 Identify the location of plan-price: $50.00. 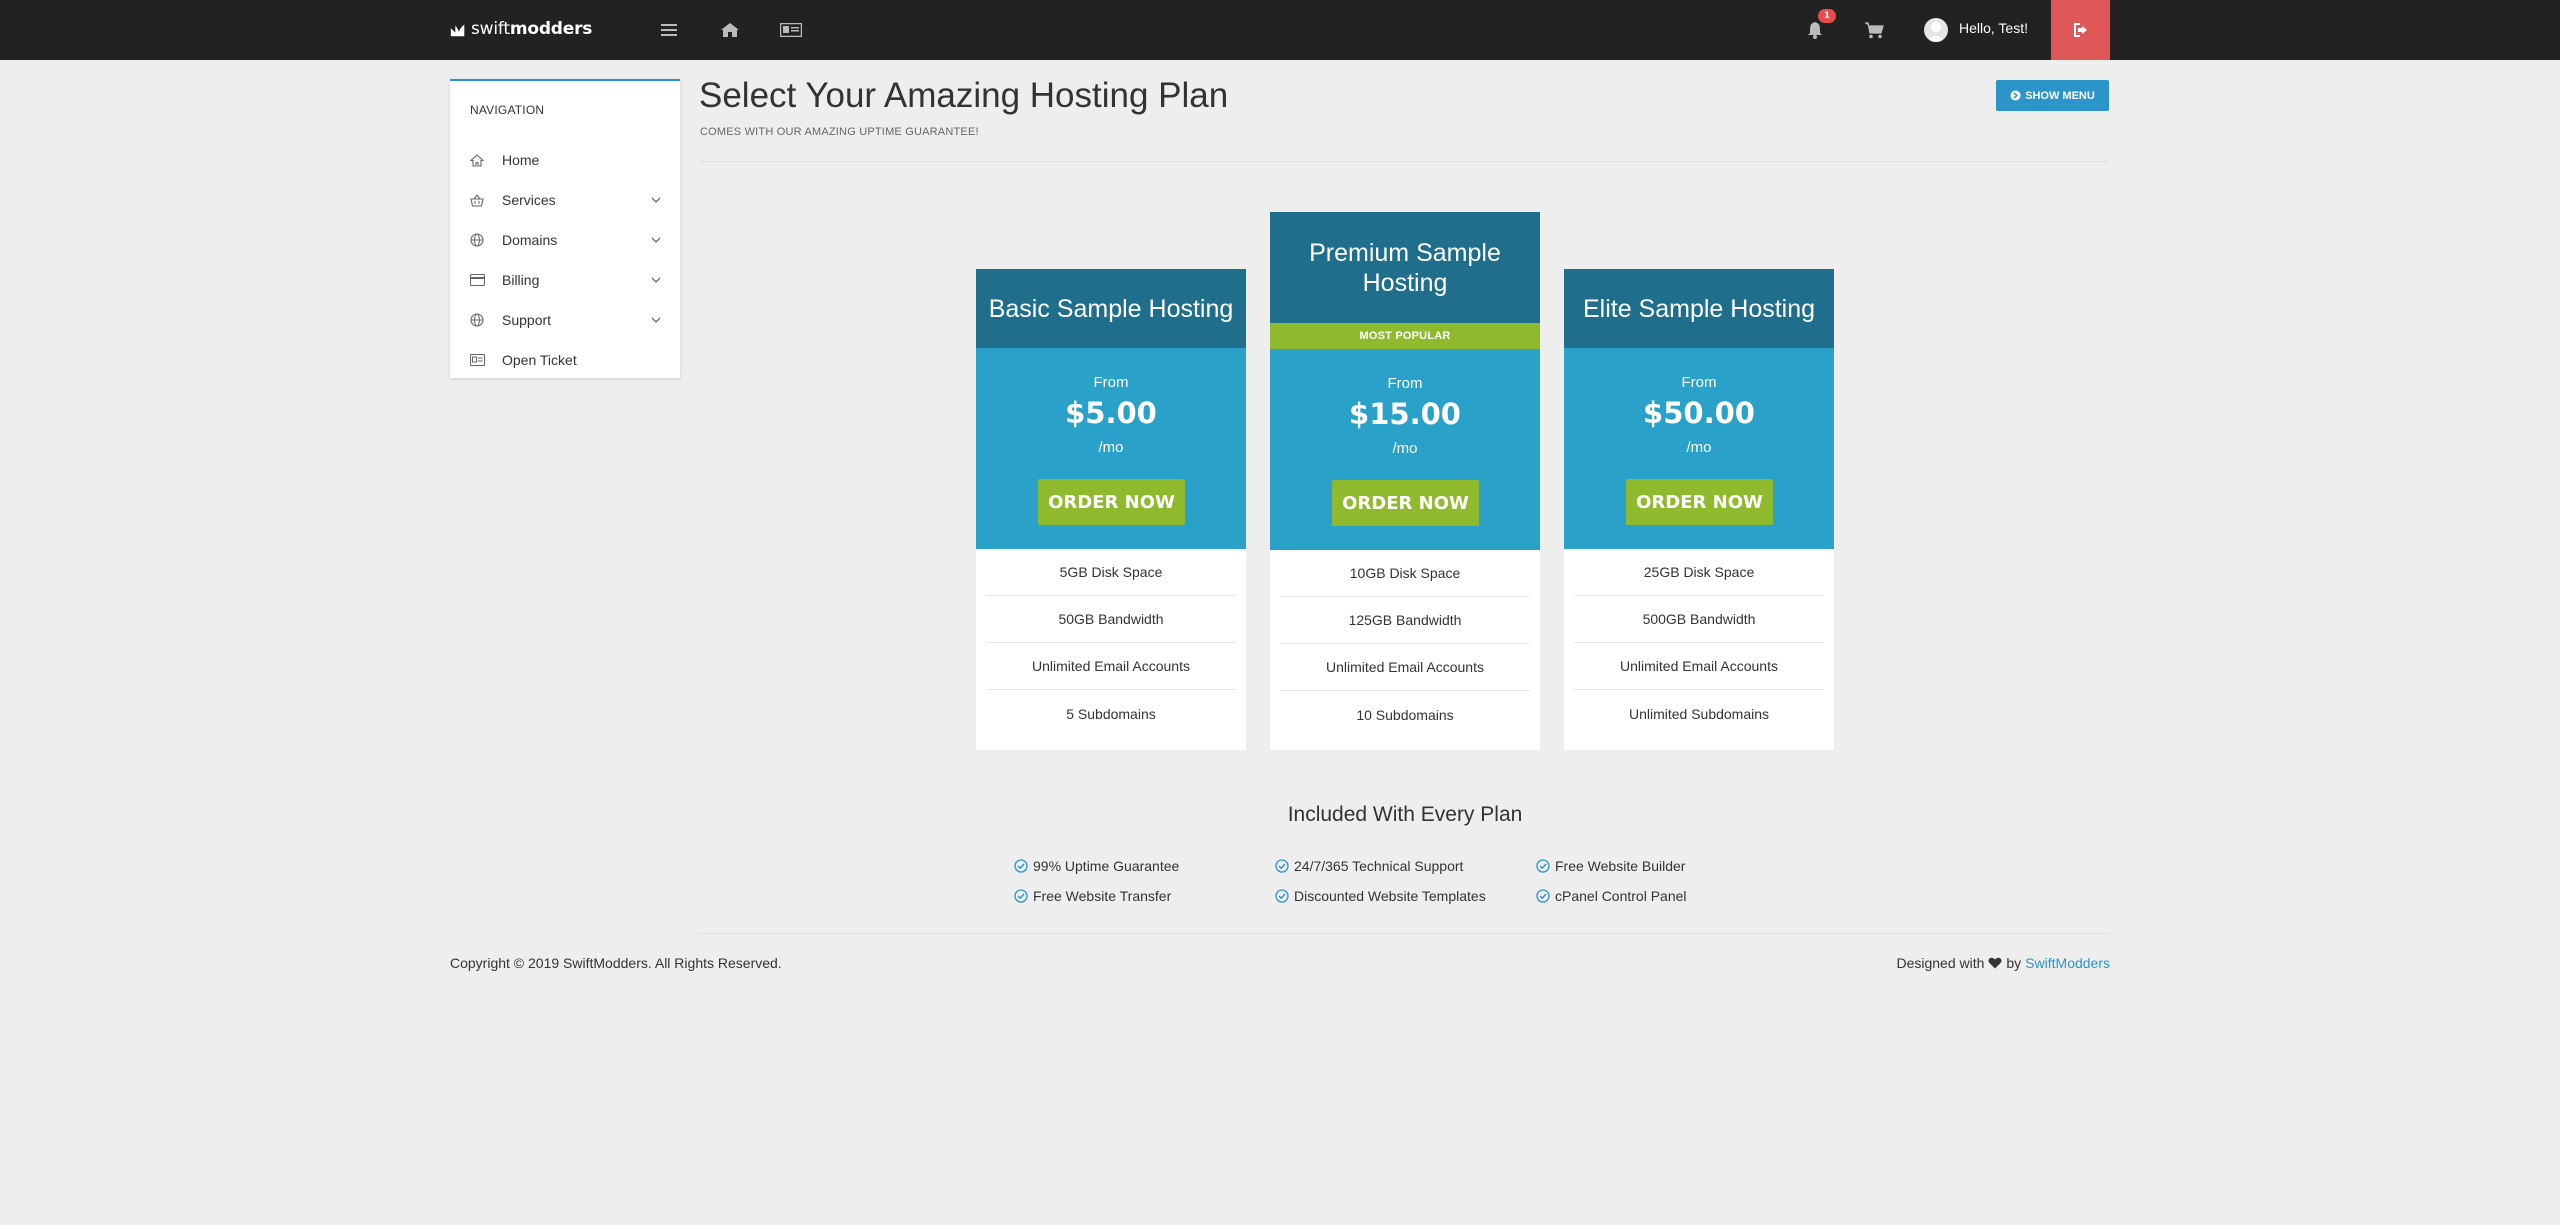
(1699, 413).